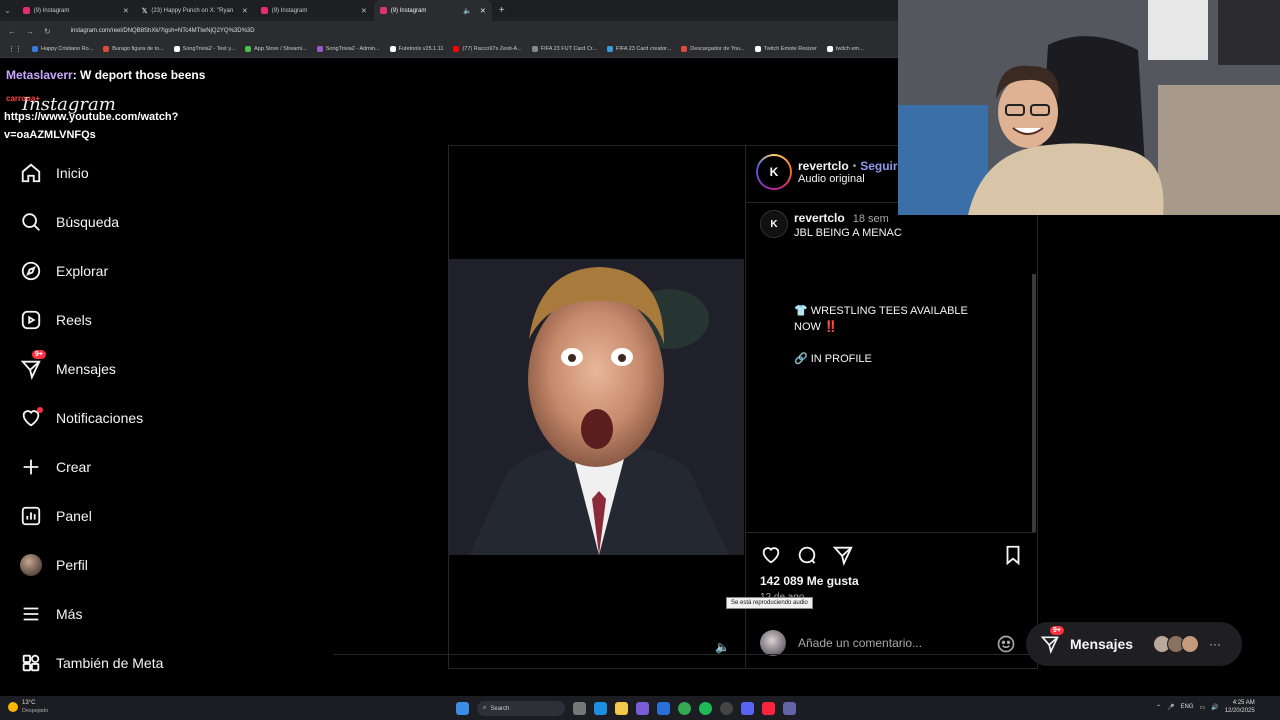 Image resolution: width=1280 pixels, height=720 pixels. I want to click on weather-widget: 13°C Despejado, so click(28, 707).